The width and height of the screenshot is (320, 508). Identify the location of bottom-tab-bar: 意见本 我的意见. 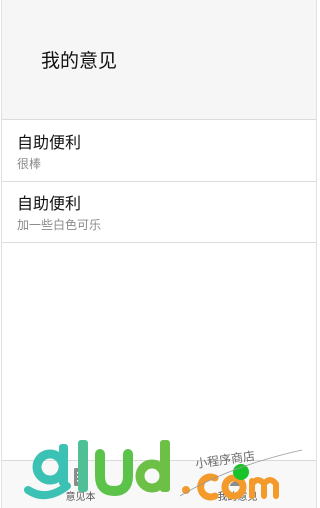
(159, 484).